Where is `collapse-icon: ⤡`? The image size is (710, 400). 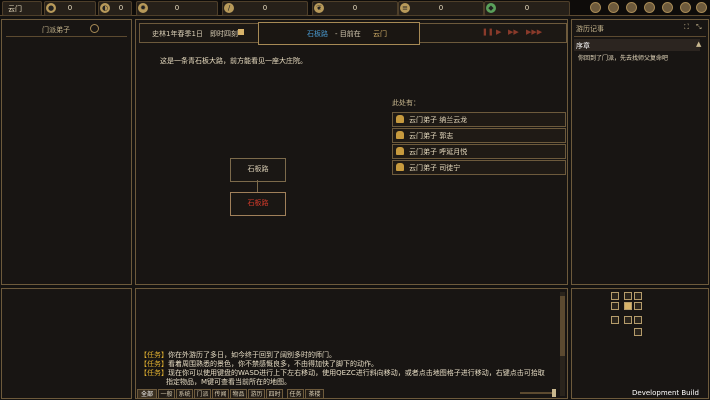
collapse-icon: ⤡ is located at coordinates (699, 27).